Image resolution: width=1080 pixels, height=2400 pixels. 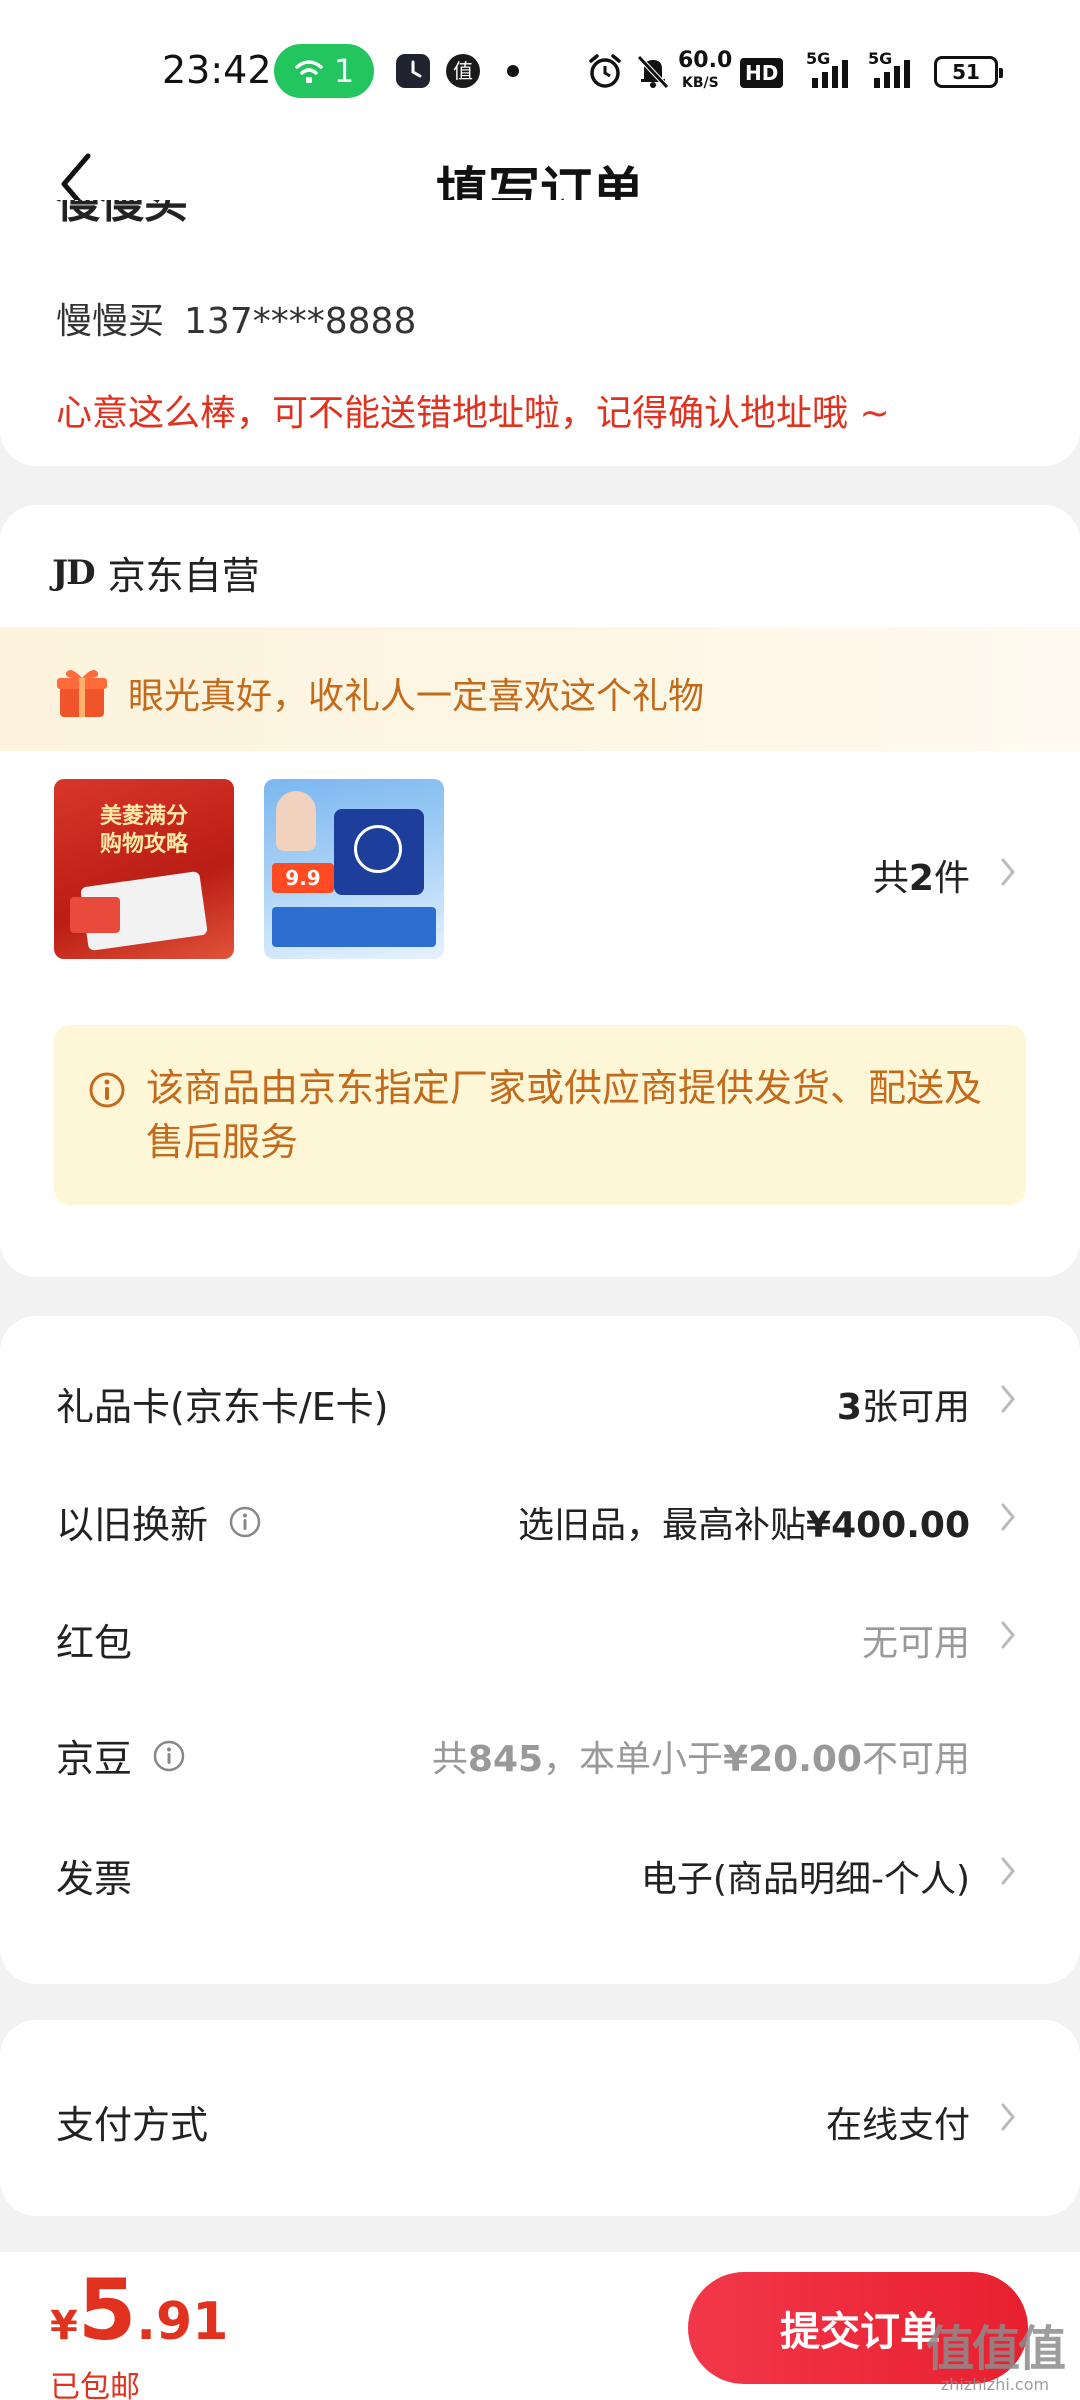 What do you see at coordinates (82, 693) in the screenshot?
I see `gift-box-icon` at bounding box center [82, 693].